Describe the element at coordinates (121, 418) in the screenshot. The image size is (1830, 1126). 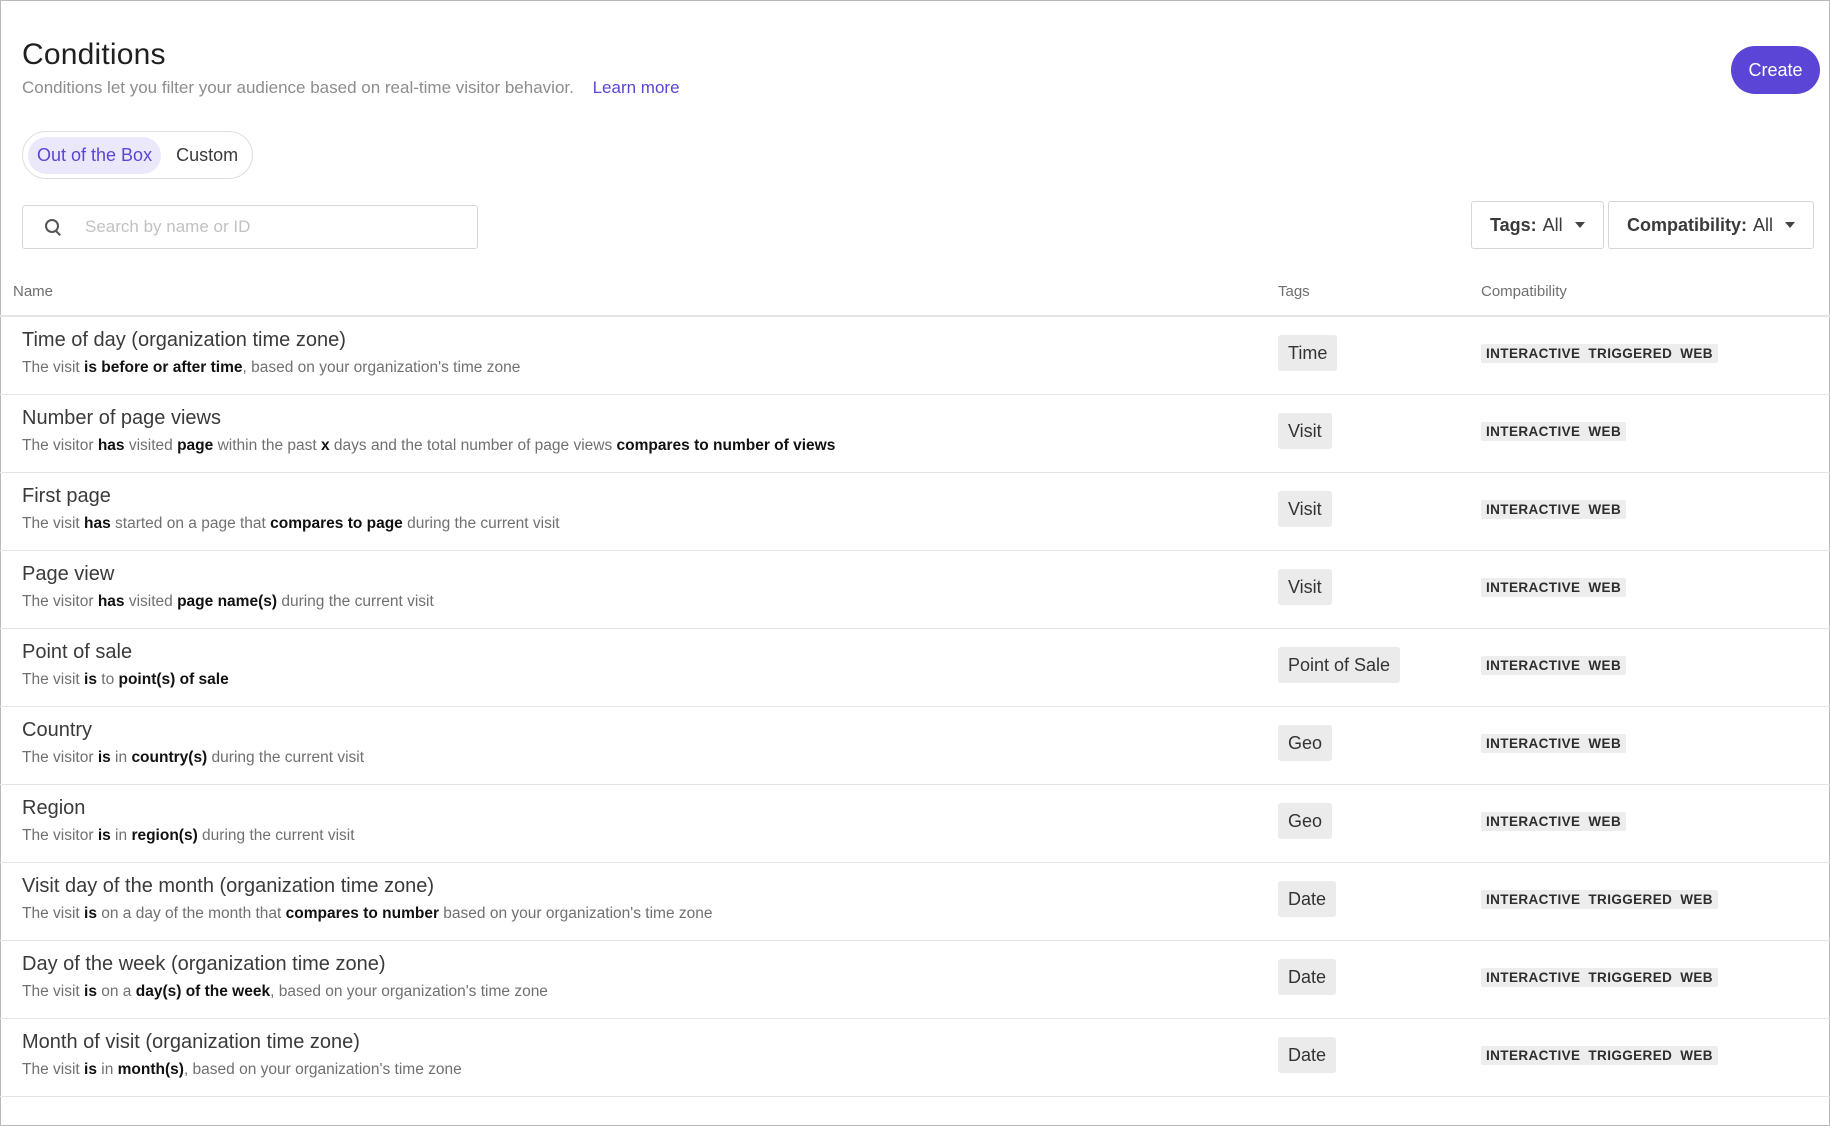
I see `condition-name: Number of page views` at that location.